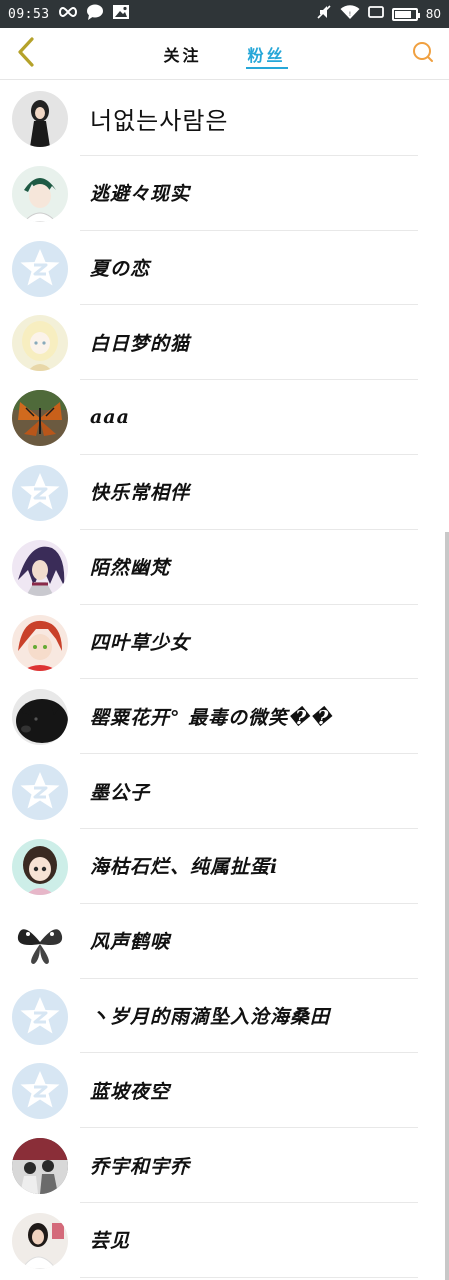 This screenshot has width=449, height=1280. I want to click on follower-name: 逃避々现实, so click(140, 194).